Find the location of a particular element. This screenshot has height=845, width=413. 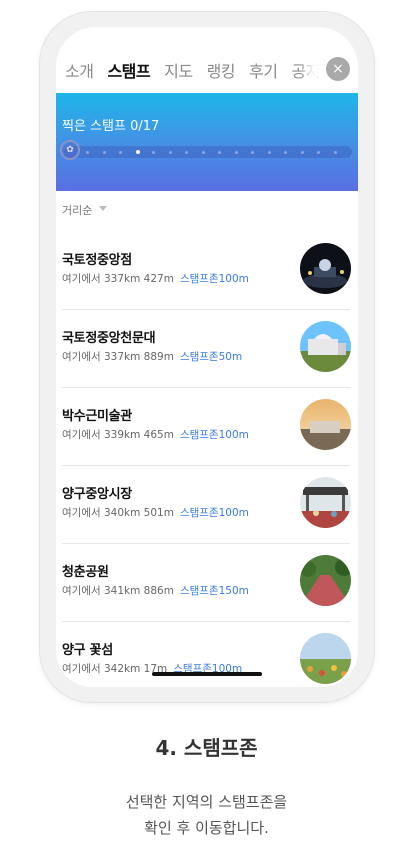

sort-dropdown: 거리순 is located at coordinates (77, 210).